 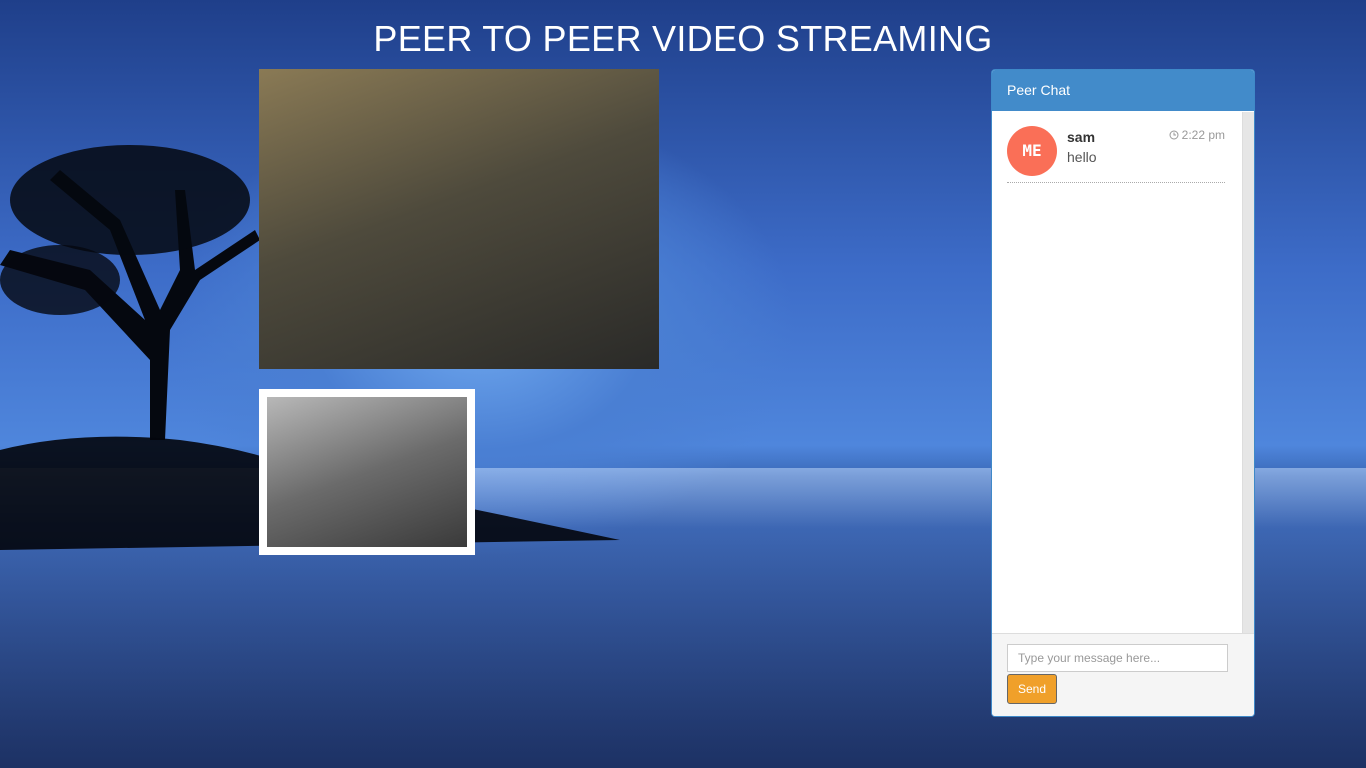 I want to click on remote-video, so click(x=459, y=219).